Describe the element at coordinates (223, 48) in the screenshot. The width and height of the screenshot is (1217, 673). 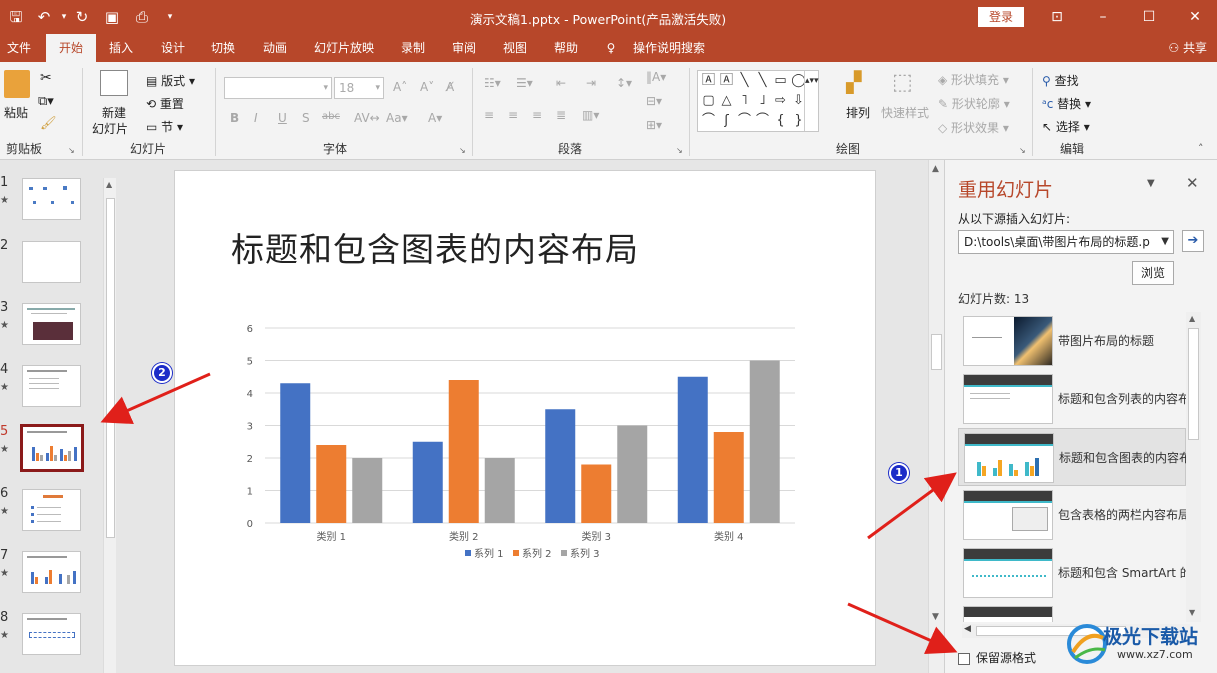
I see `tab-transitions: 切换` at that location.